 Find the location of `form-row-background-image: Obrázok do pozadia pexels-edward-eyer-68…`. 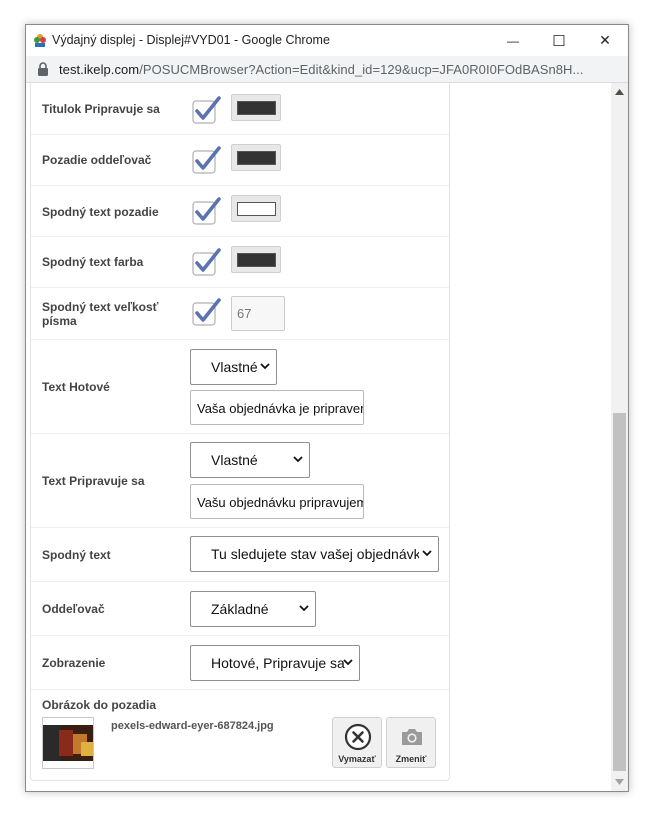

form-row-background-image: Obrázok do pozadia pexels-edward-eyer-68… is located at coordinates (240, 735).